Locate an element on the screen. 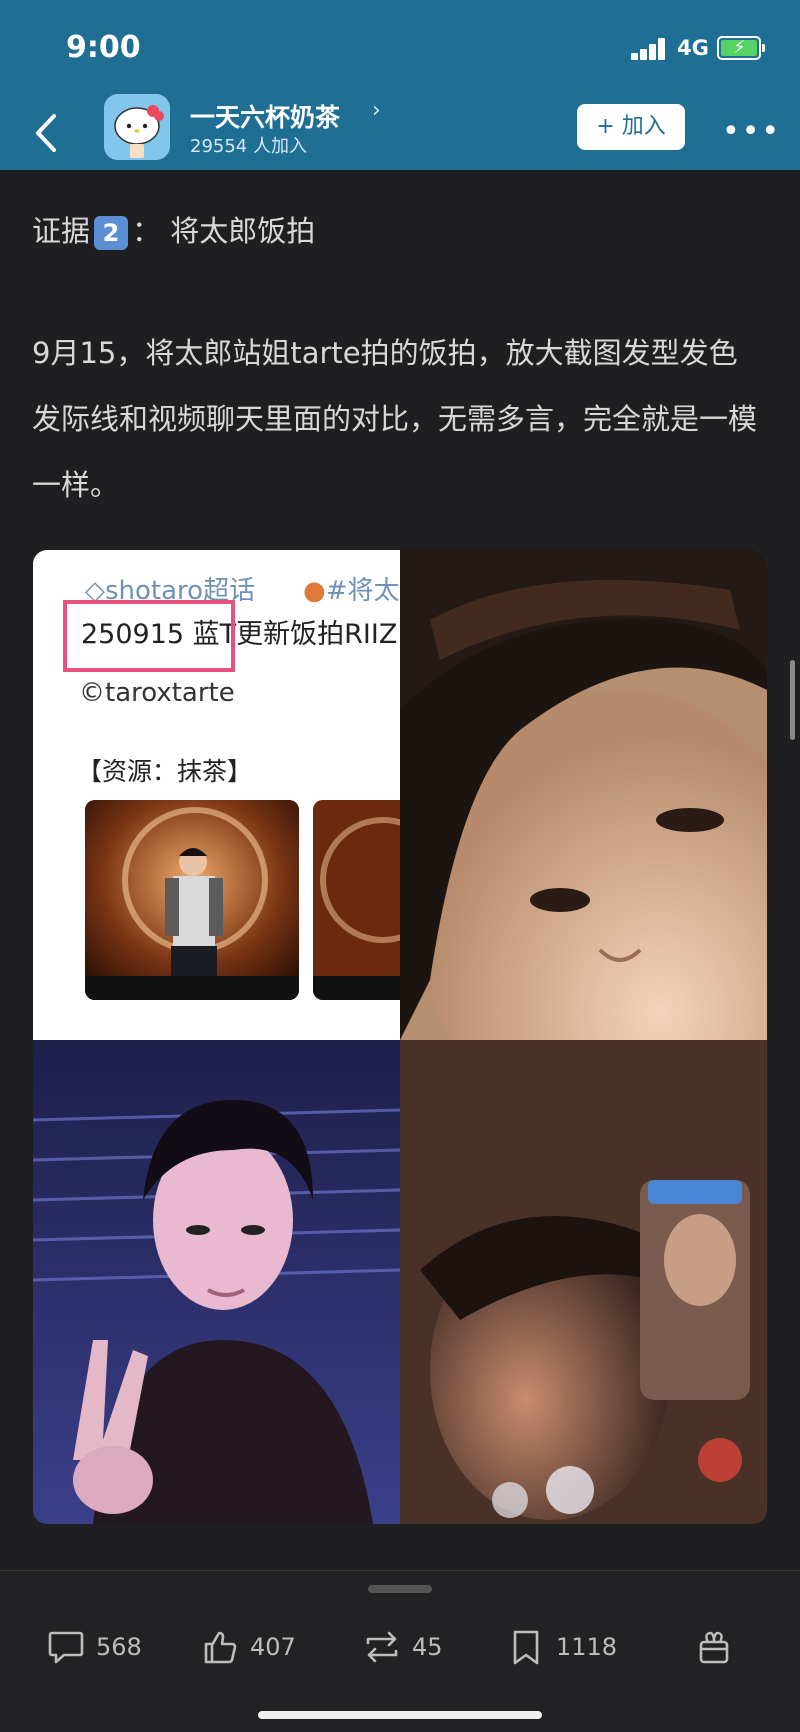  battery-icon: ⚡ is located at coordinates (741, 48).